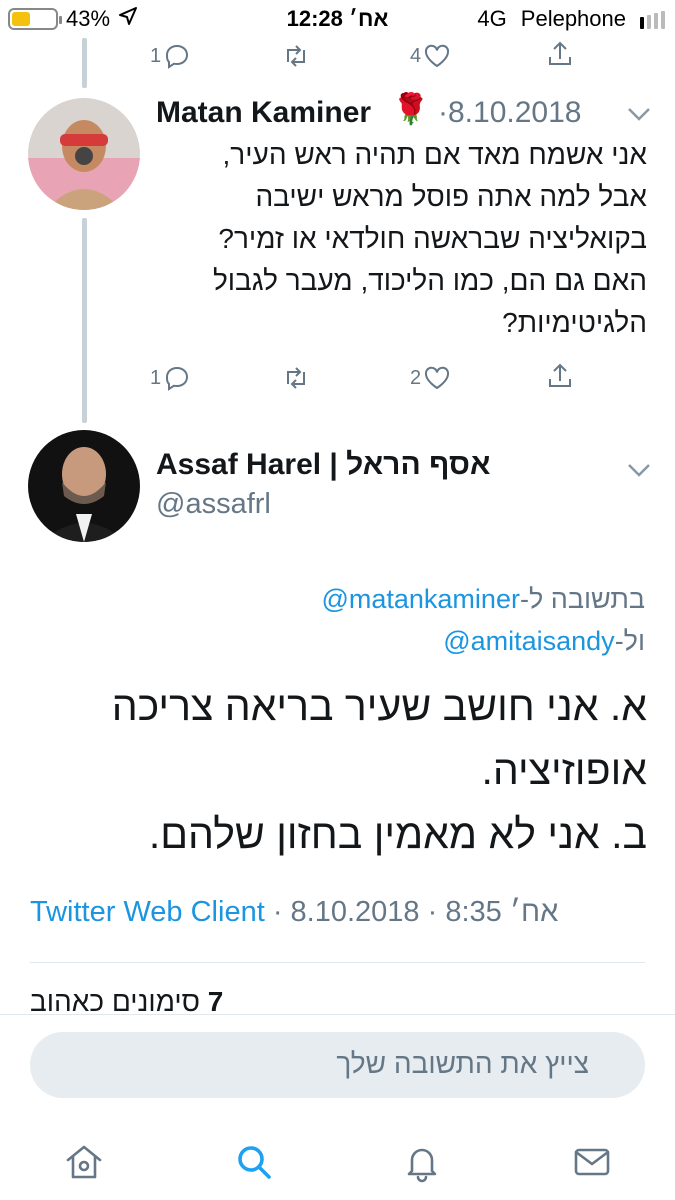 The height and width of the screenshot is (1200, 675). What do you see at coordinates (323, 465) in the screenshot?
I see `tweet-author-name: Assaf Harel | אסף הראל` at bounding box center [323, 465].